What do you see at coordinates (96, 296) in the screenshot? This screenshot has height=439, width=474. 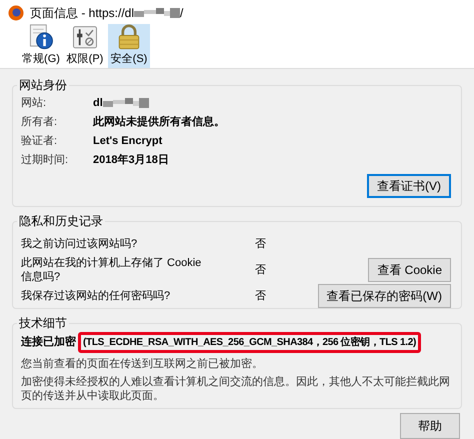 I see `question-text: 我保存过该网站的任何密码吗?` at bounding box center [96, 296].